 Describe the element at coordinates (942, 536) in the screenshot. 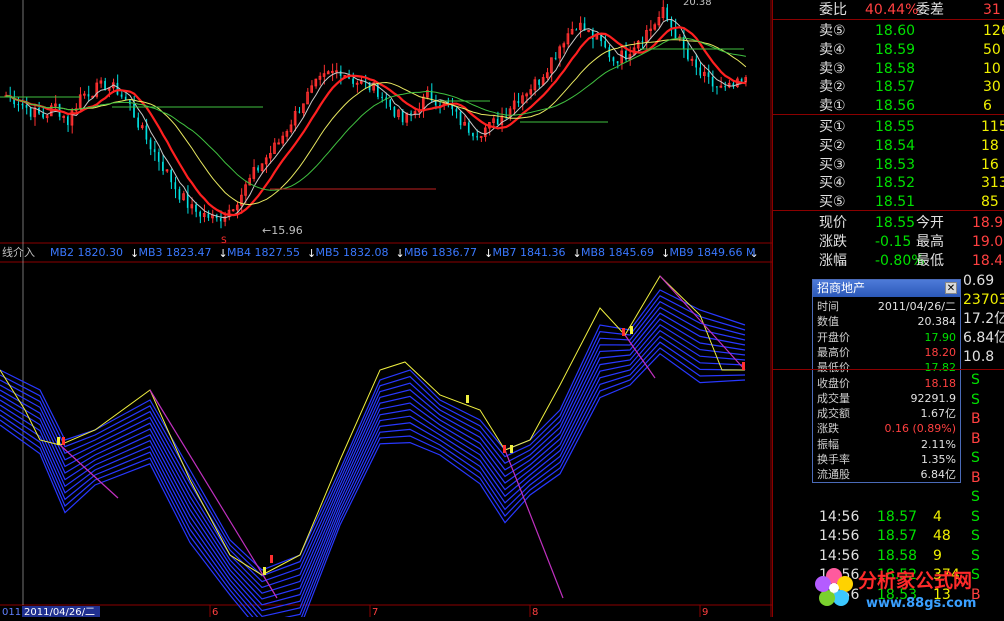

I see `tick-volume: 48` at that location.